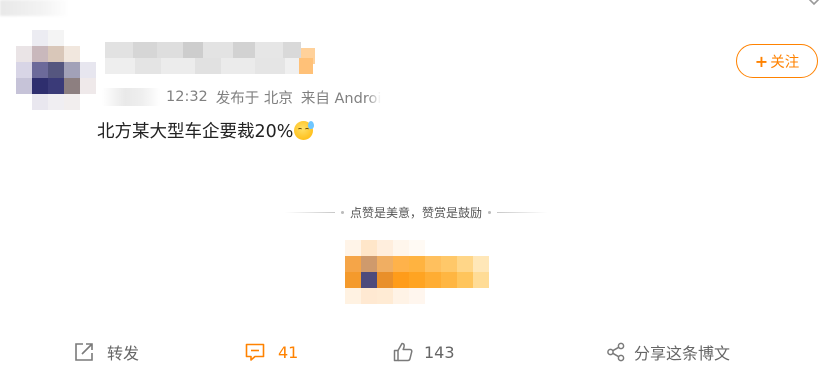 The width and height of the screenshot is (831, 381). What do you see at coordinates (616, 352) in the screenshot?
I see `share-icon` at bounding box center [616, 352].